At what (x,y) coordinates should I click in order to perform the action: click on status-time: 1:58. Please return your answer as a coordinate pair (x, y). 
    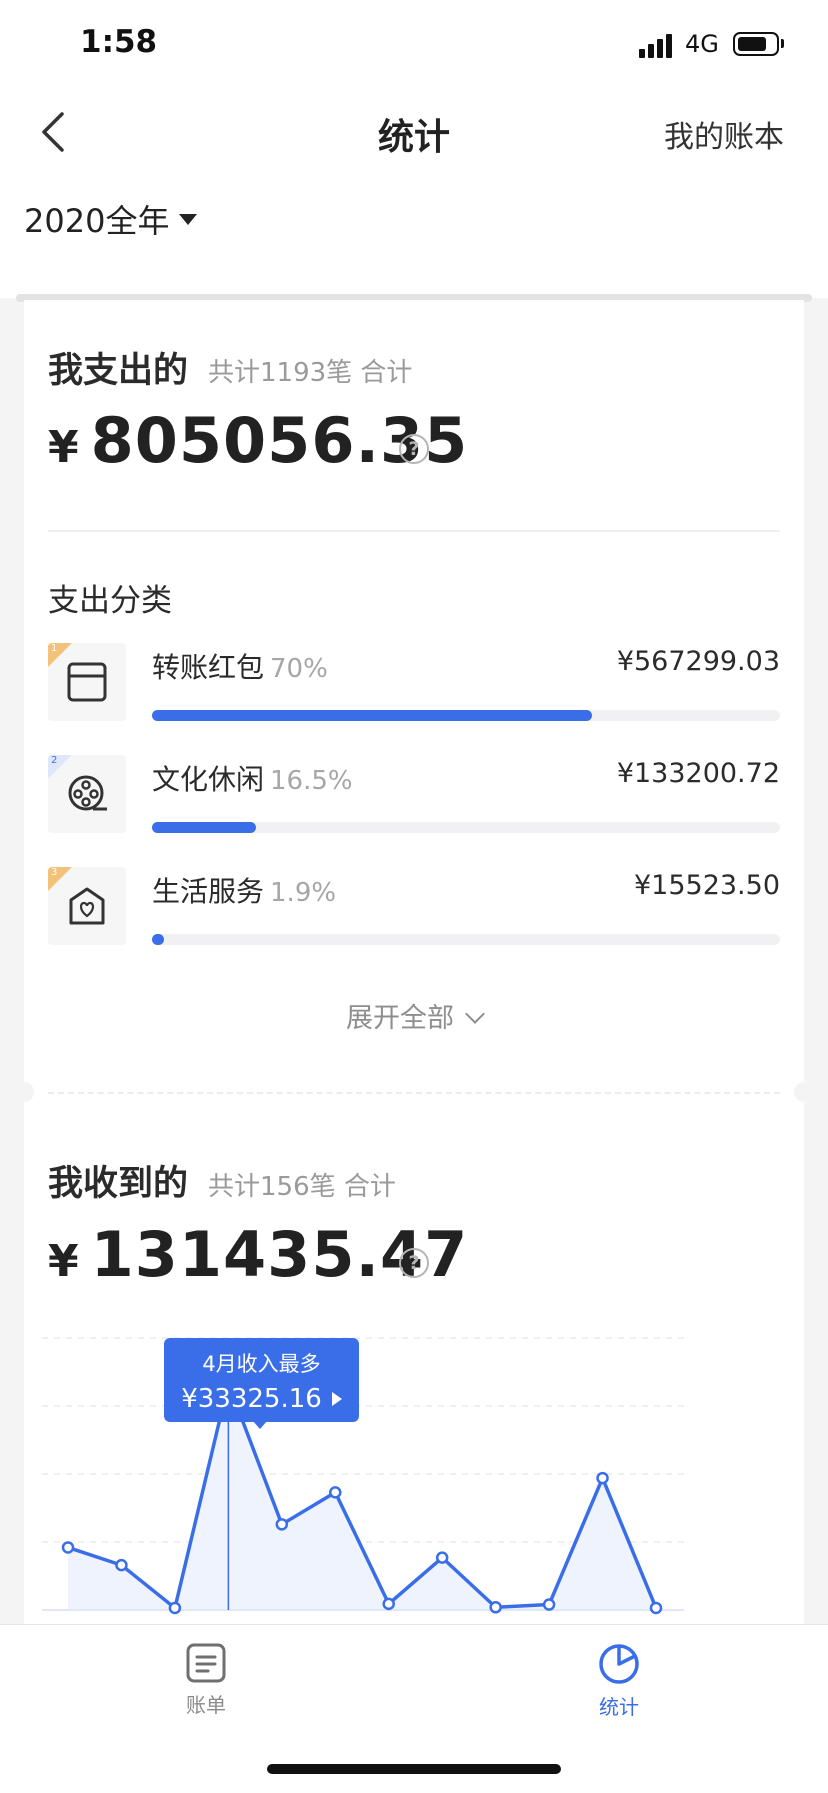
    Looking at the image, I should click on (119, 42).